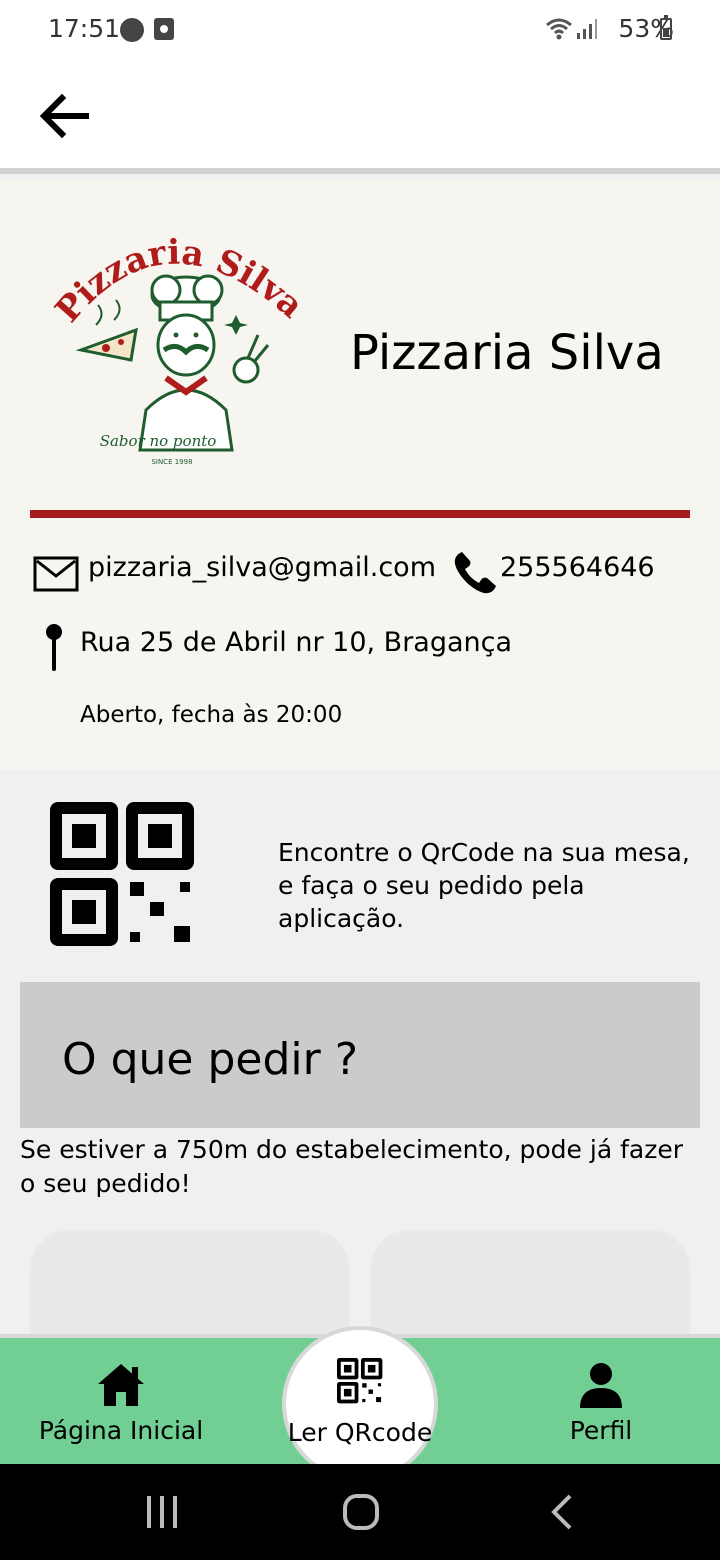  I want to click on mail-icon, so click(56, 574).